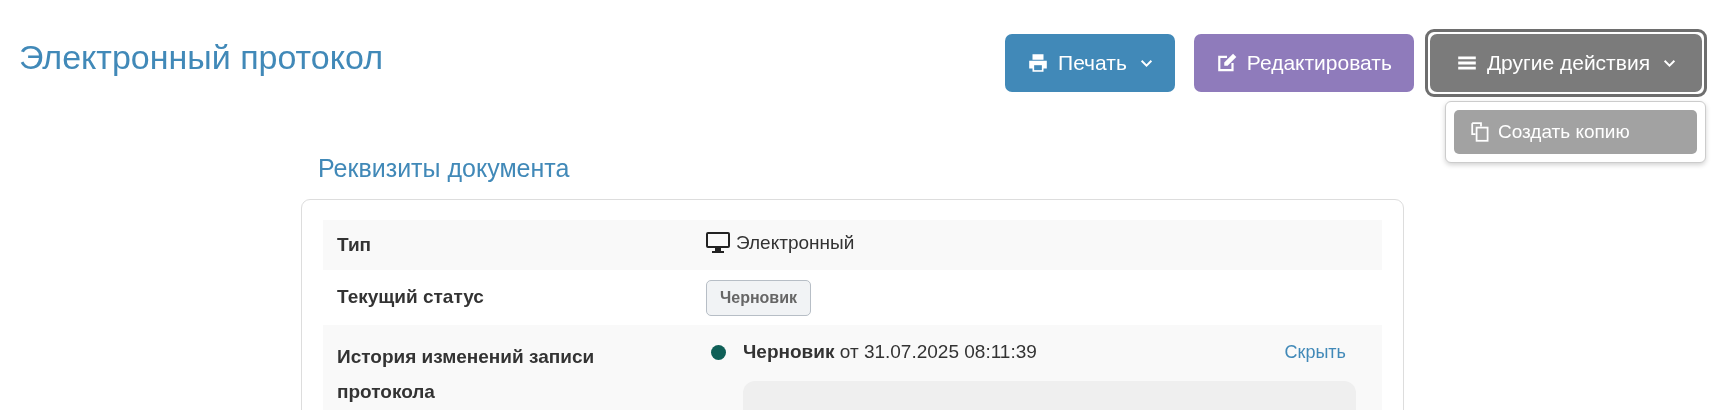  What do you see at coordinates (411, 297) in the screenshot?
I see `field-label: Текущий статус` at bounding box center [411, 297].